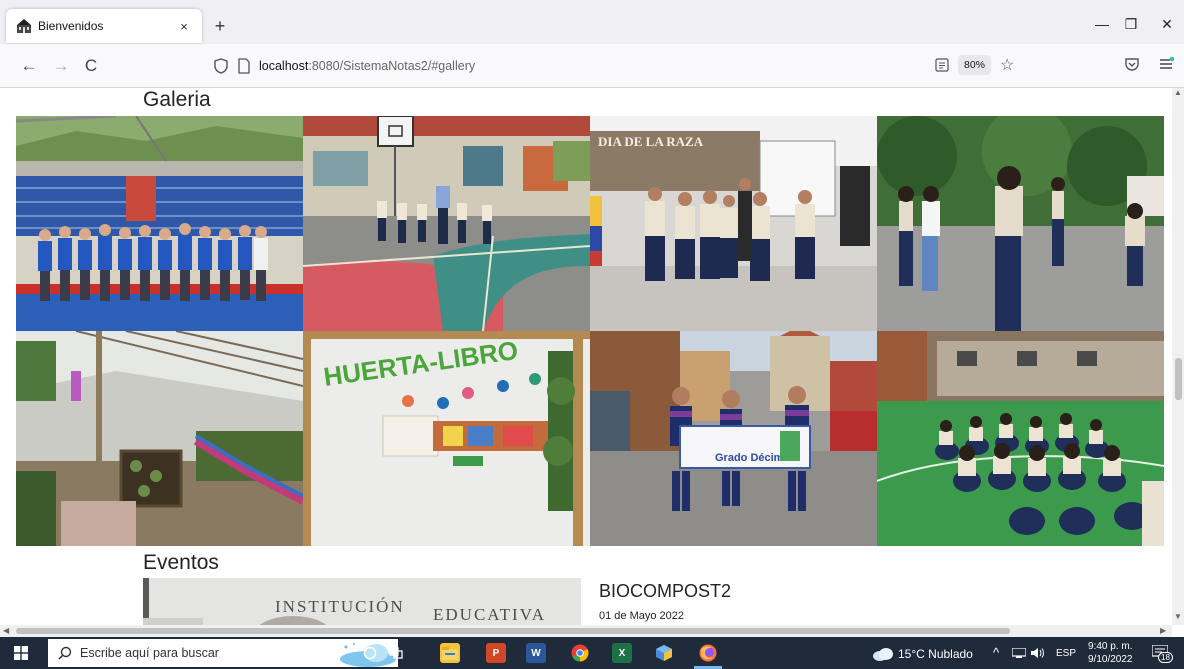  I want to click on notification-center-button: 18, so click(1162, 653).